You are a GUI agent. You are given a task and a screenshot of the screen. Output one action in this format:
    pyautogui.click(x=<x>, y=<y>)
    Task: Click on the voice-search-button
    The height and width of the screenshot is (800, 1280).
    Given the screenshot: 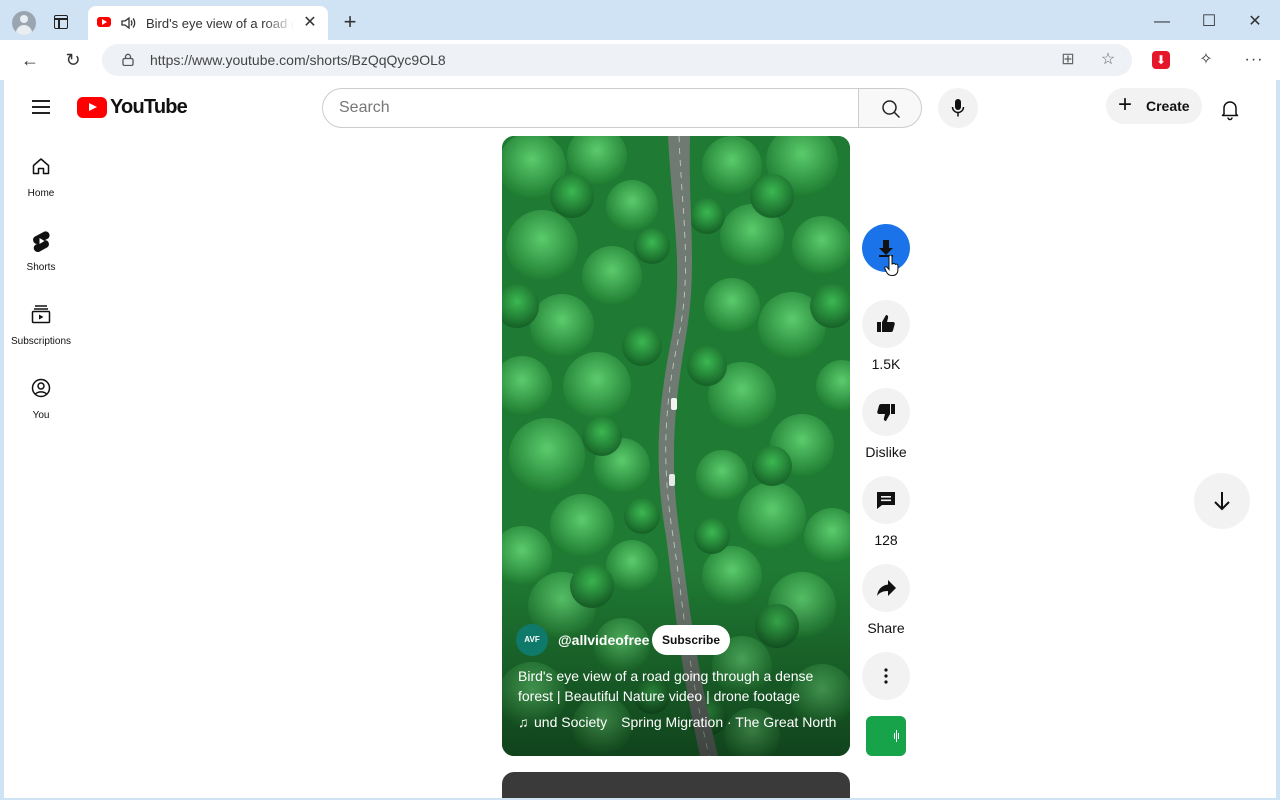 What is the action you would take?
    pyautogui.click(x=958, y=108)
    